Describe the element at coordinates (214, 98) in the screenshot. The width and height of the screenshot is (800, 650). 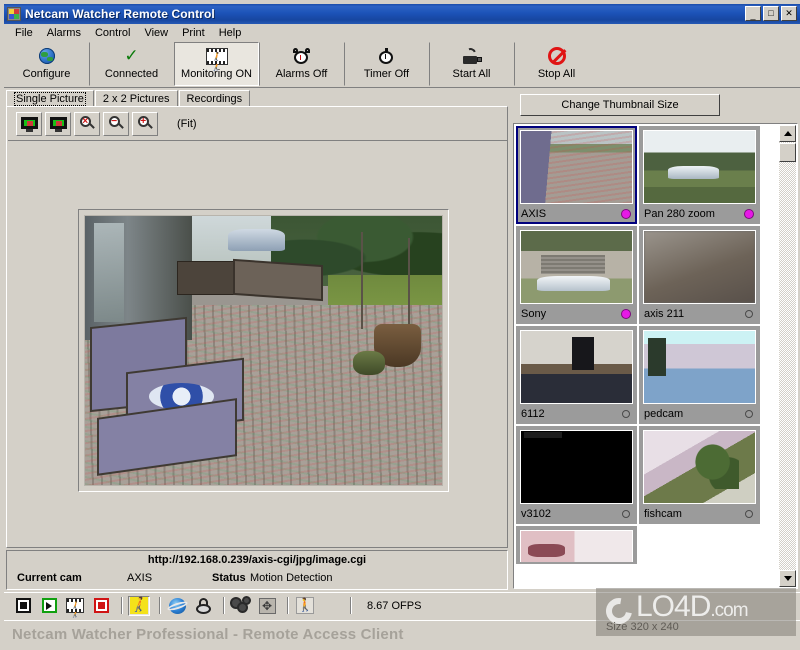
I see `tab-recordings: Recordings` at that location.